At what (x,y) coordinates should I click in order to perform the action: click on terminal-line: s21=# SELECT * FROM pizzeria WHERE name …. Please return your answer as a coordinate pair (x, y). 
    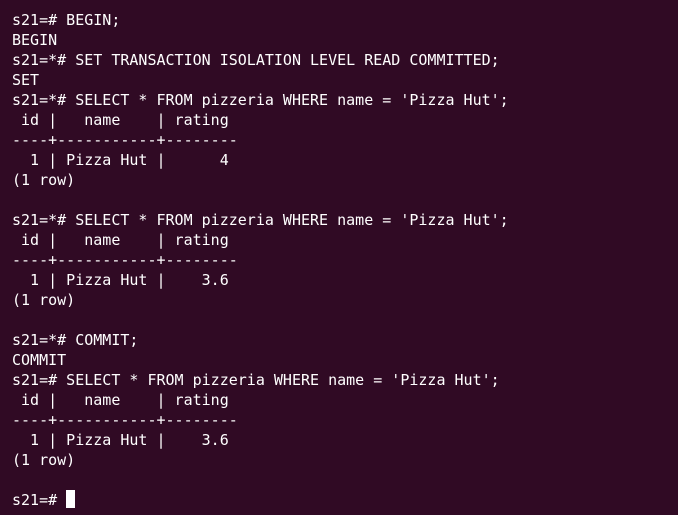
    Looking at the image, I should click on (256, 380).